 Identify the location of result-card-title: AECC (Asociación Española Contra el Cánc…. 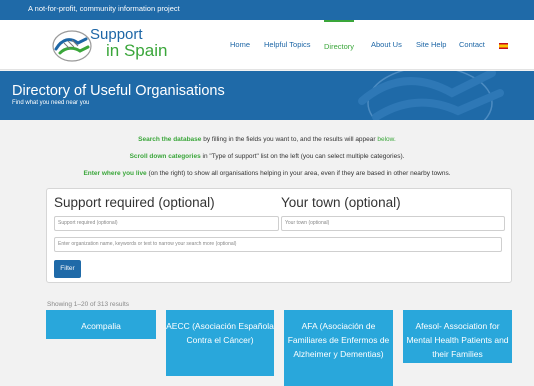
(220, 333).